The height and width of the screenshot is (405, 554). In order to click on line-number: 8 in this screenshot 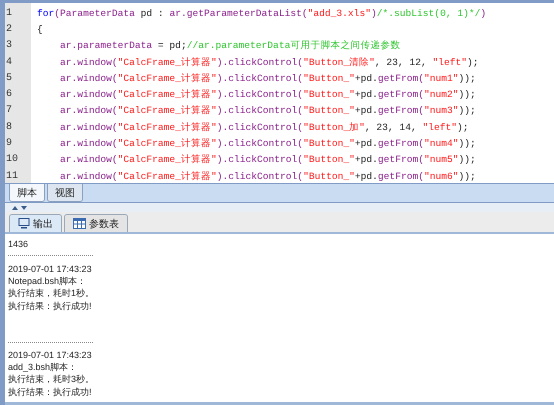, I will do `click(9, 127)`.